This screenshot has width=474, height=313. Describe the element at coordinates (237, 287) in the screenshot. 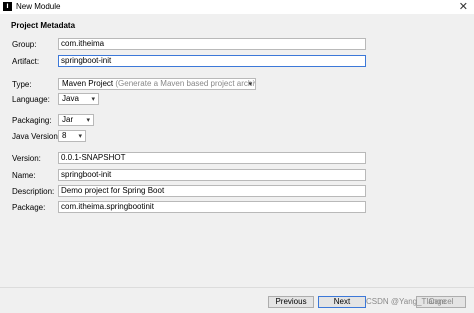

I see `footer-divider` at that location.